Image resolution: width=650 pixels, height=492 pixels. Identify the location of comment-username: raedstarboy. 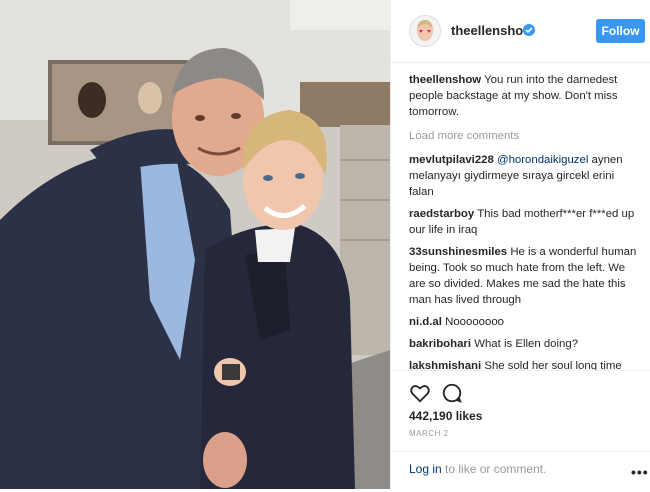
(441, 214).